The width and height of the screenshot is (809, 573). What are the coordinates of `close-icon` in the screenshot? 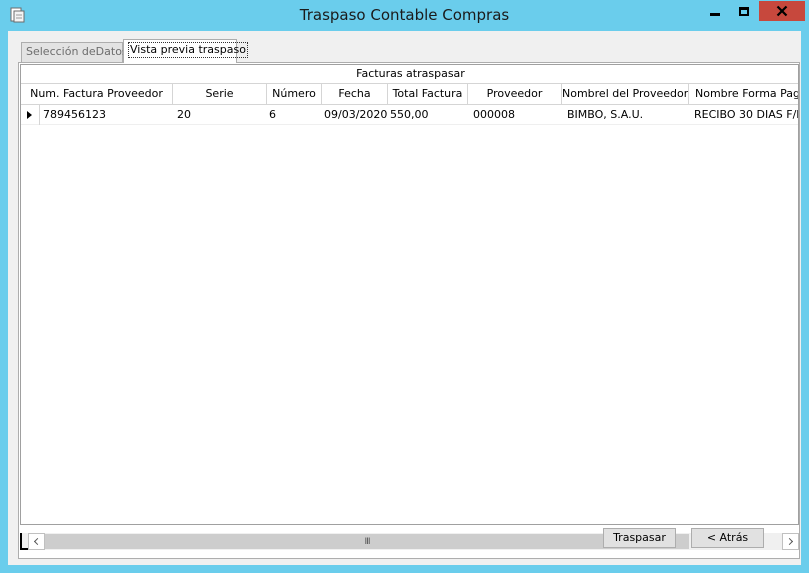 It's located at (782, 11).